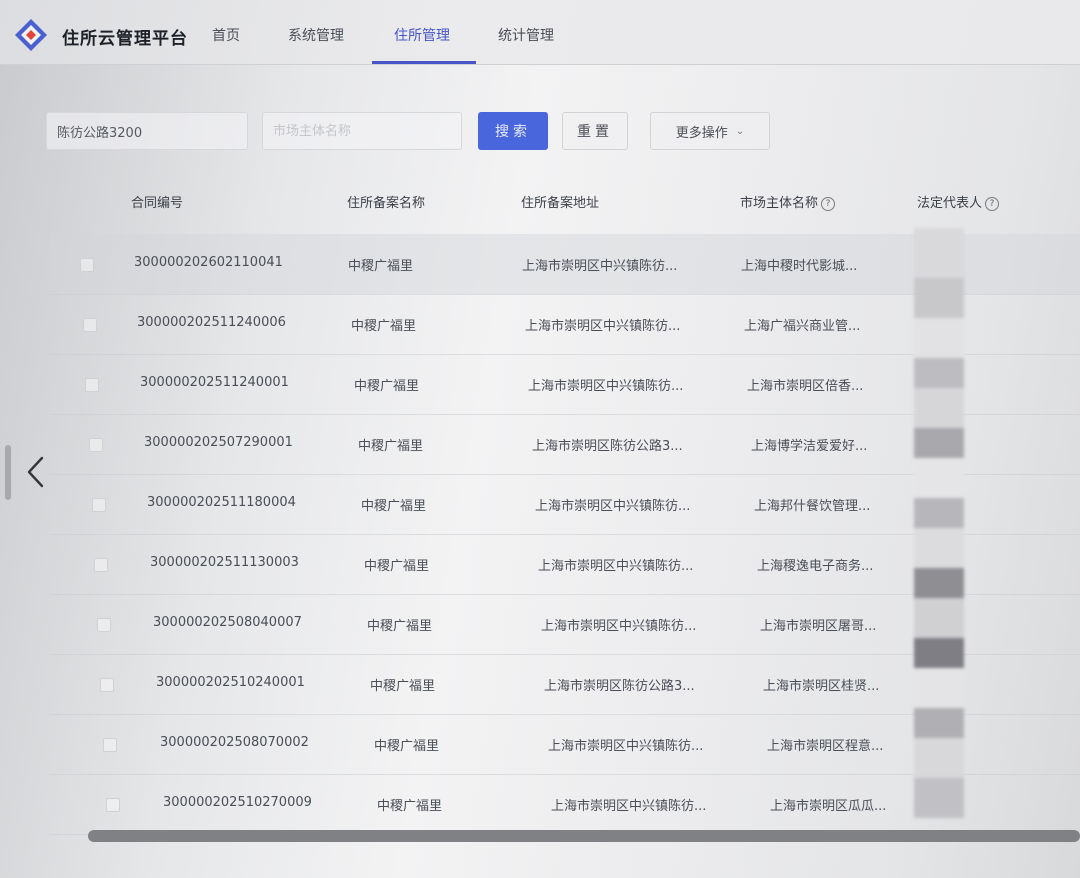 This screenshot has height=878, width=1080. I want to click on header-contract-no: 合同编号, so click(157, 203).